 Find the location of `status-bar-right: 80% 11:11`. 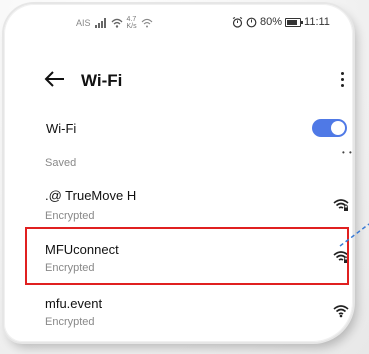

status-bar-right: 80% 11:11 is located at coordinates (281, 22).